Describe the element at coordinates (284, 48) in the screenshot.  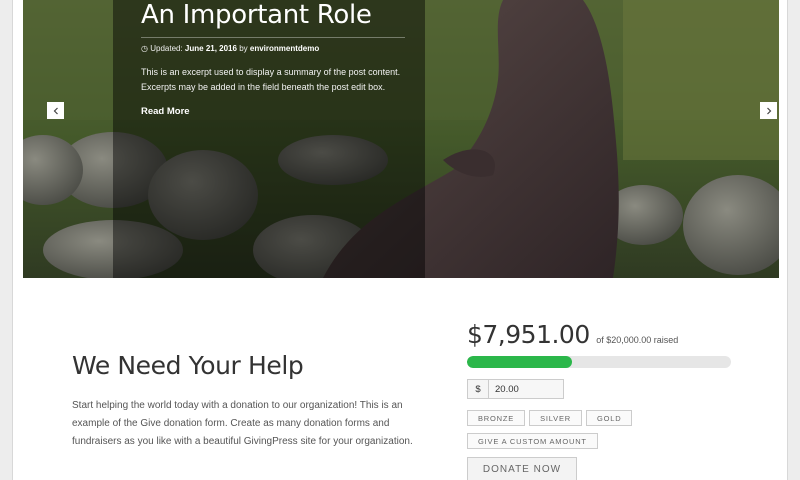
I see `post-author: environmentdemo` at that location.